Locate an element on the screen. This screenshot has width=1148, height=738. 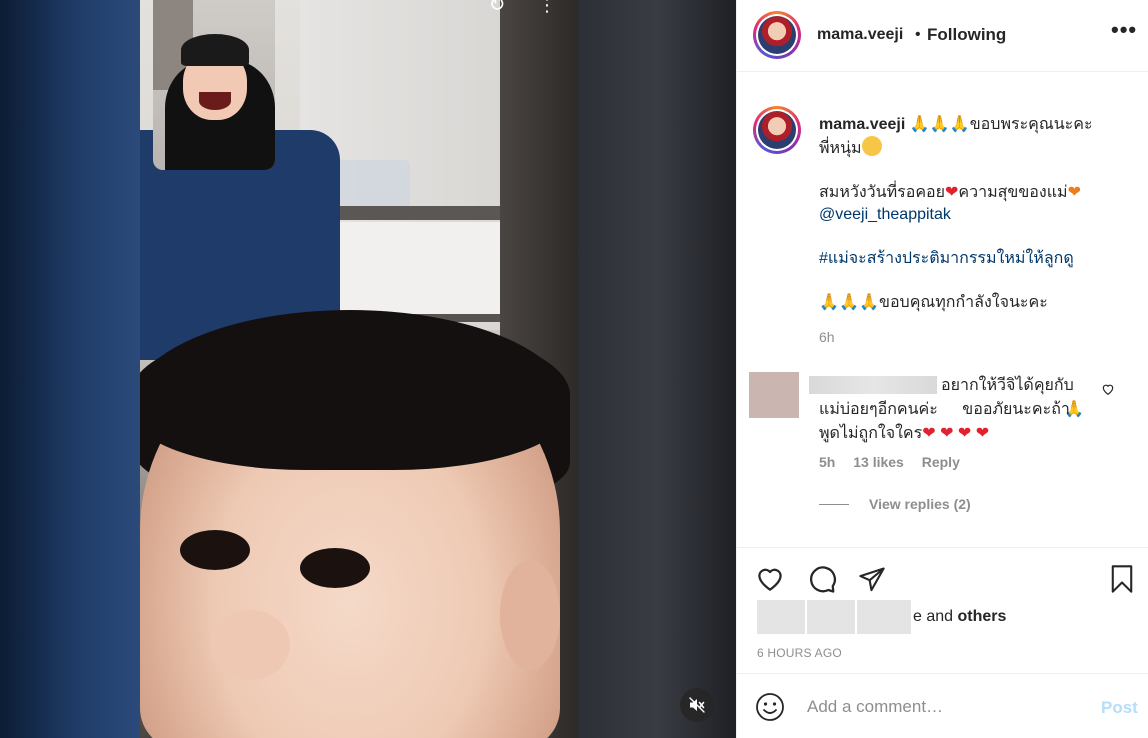
comment-input is located at coordinates (947, 707).